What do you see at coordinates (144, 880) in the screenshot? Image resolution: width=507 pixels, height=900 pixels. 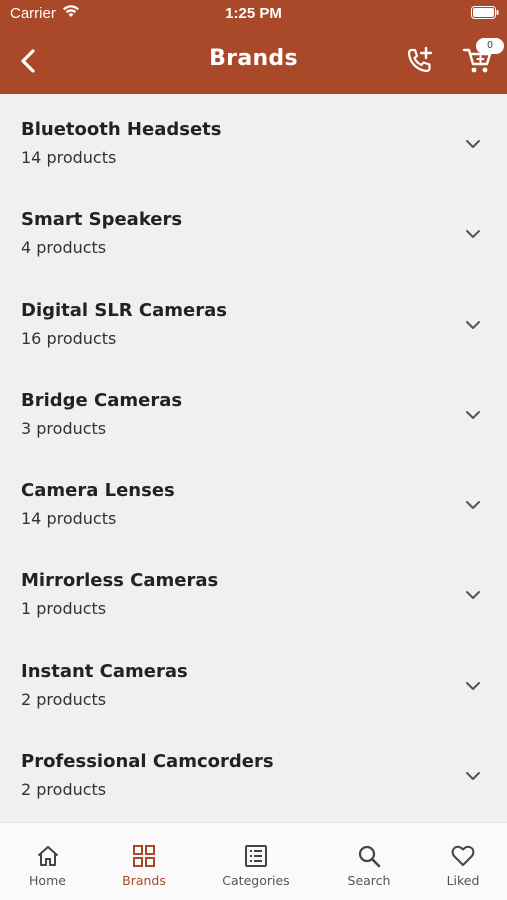 I see `tab-label: Brands` at bounding box center [144, 880].